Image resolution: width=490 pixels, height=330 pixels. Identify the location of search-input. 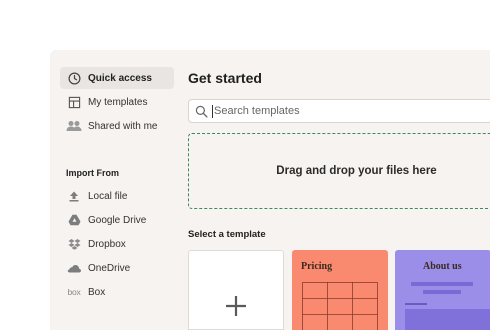
(344, 111).